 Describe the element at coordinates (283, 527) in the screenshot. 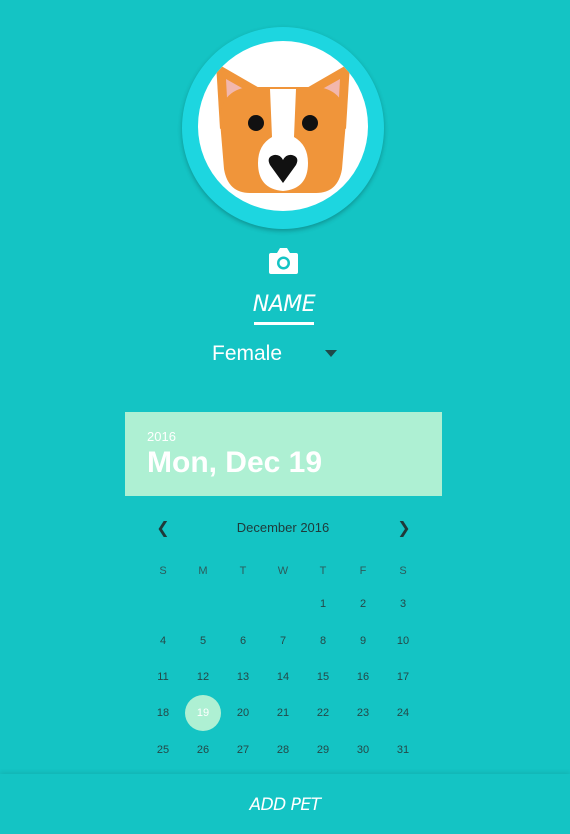

I see `calendar-month-label: December 2016` at that location.